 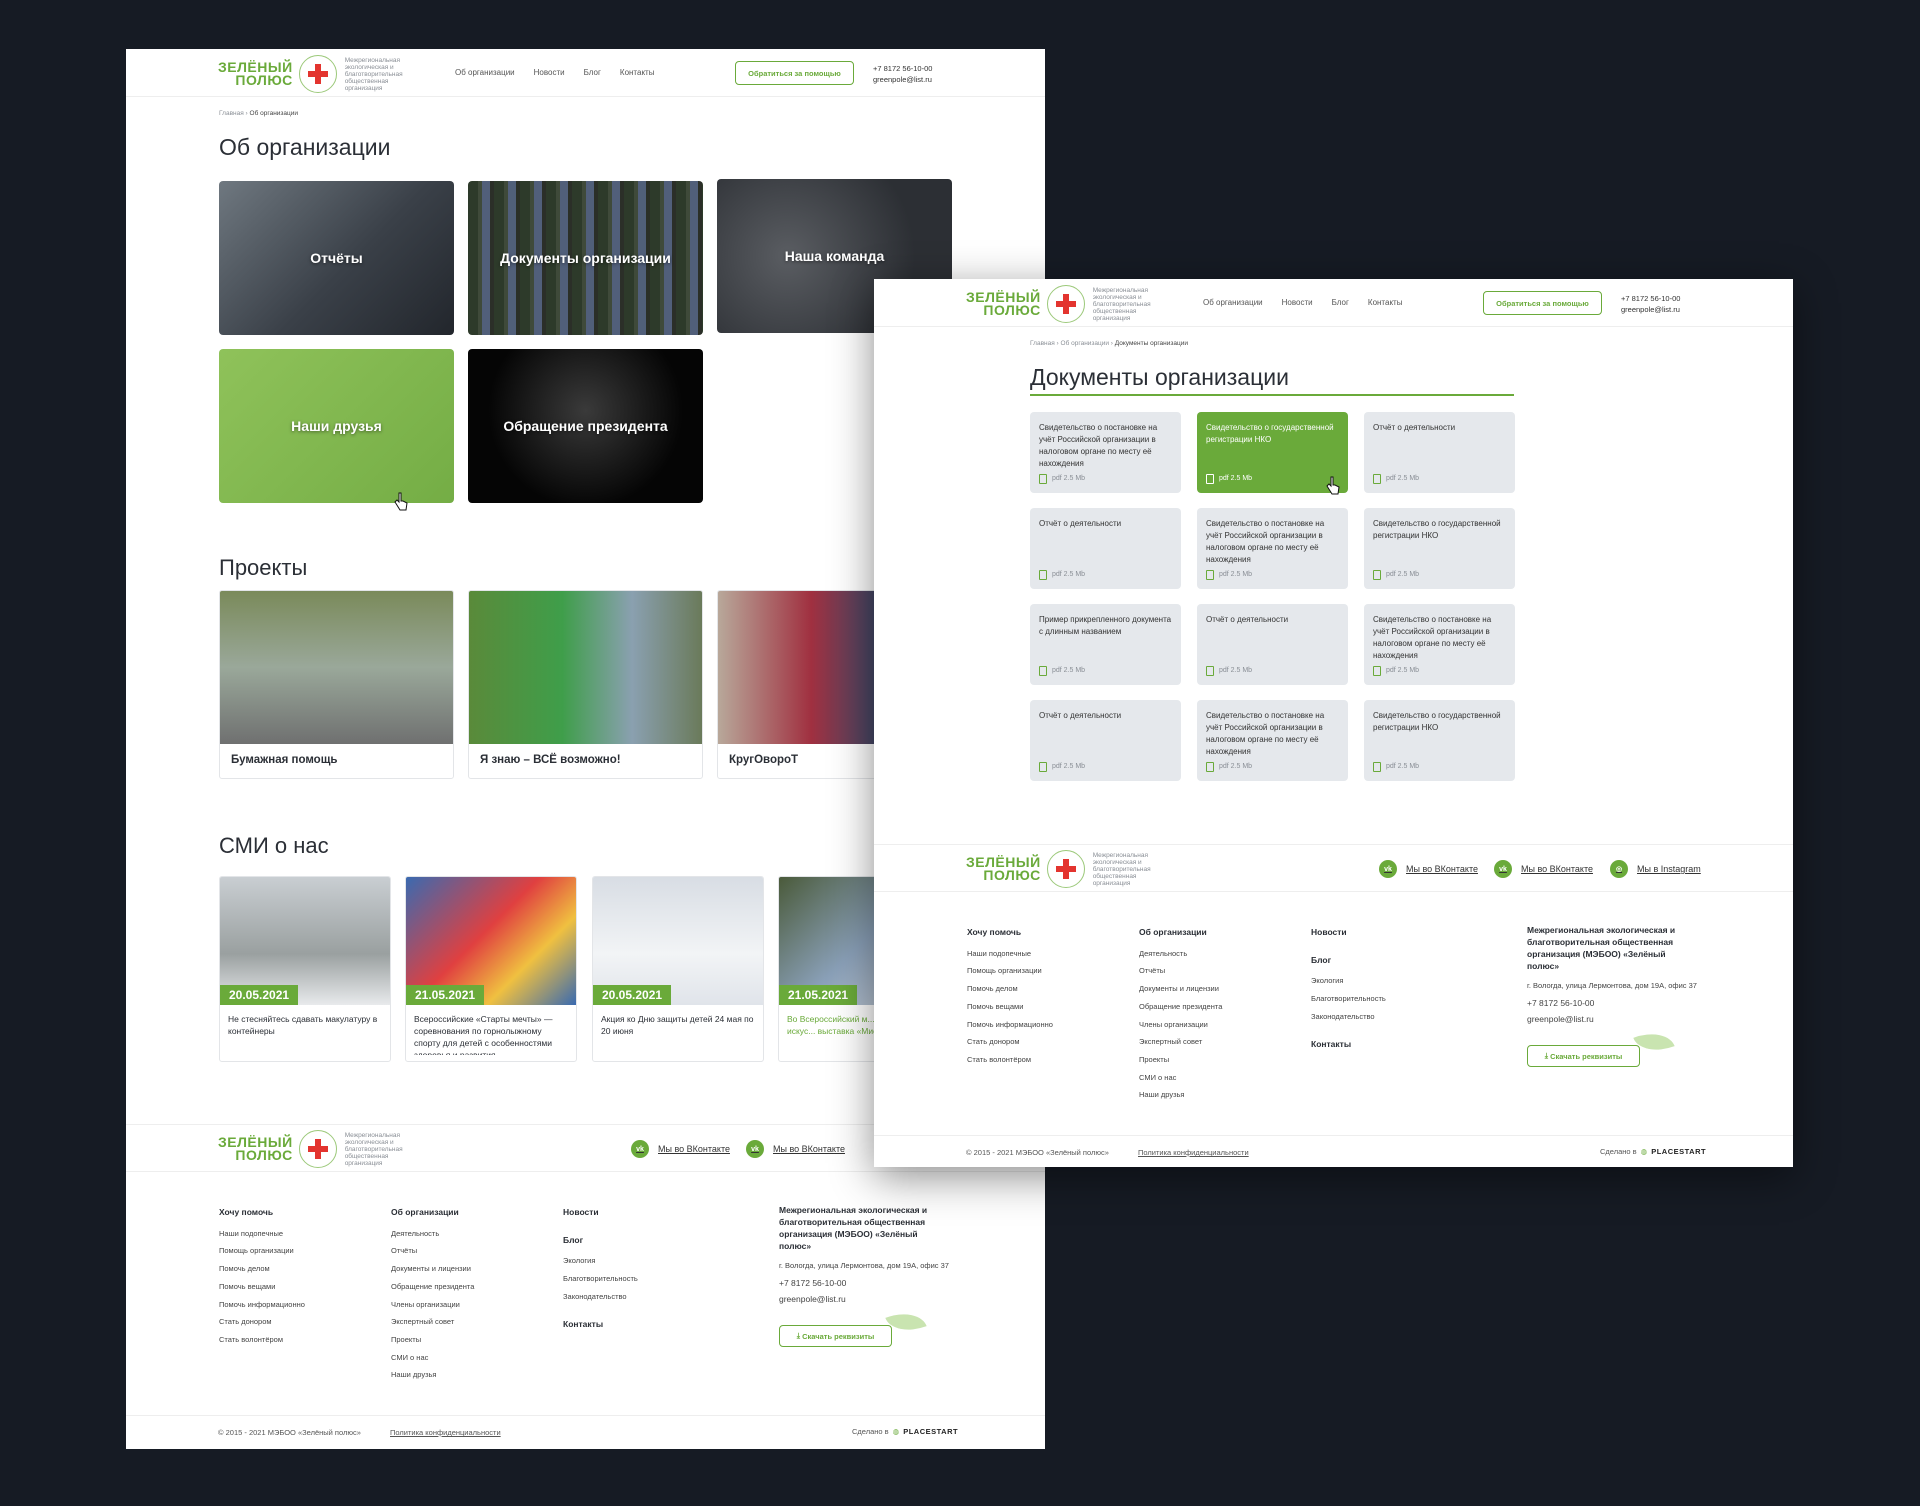 I want to click on tile-friends: Наши друзья, so click(x=336, y=426).